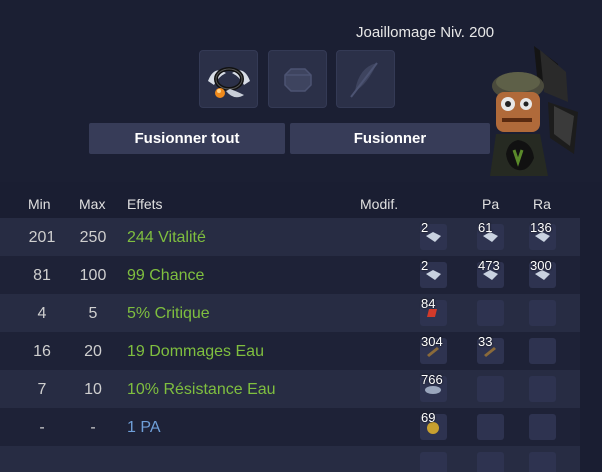 The width and height of the screenshot is (602, 472). I want to click on modif-rune-slot, so click(433, 462).